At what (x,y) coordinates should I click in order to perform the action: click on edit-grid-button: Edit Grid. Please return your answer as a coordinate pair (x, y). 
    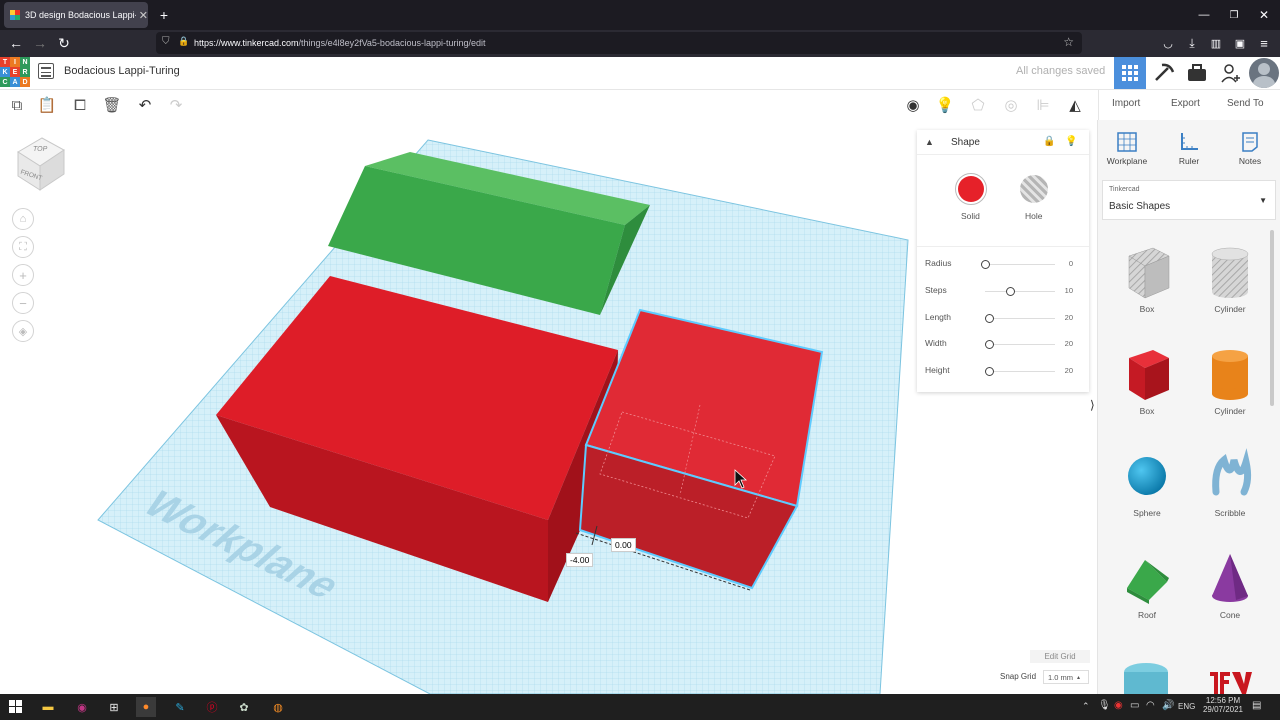
    Looking at the image, I should click on (1060, 656).